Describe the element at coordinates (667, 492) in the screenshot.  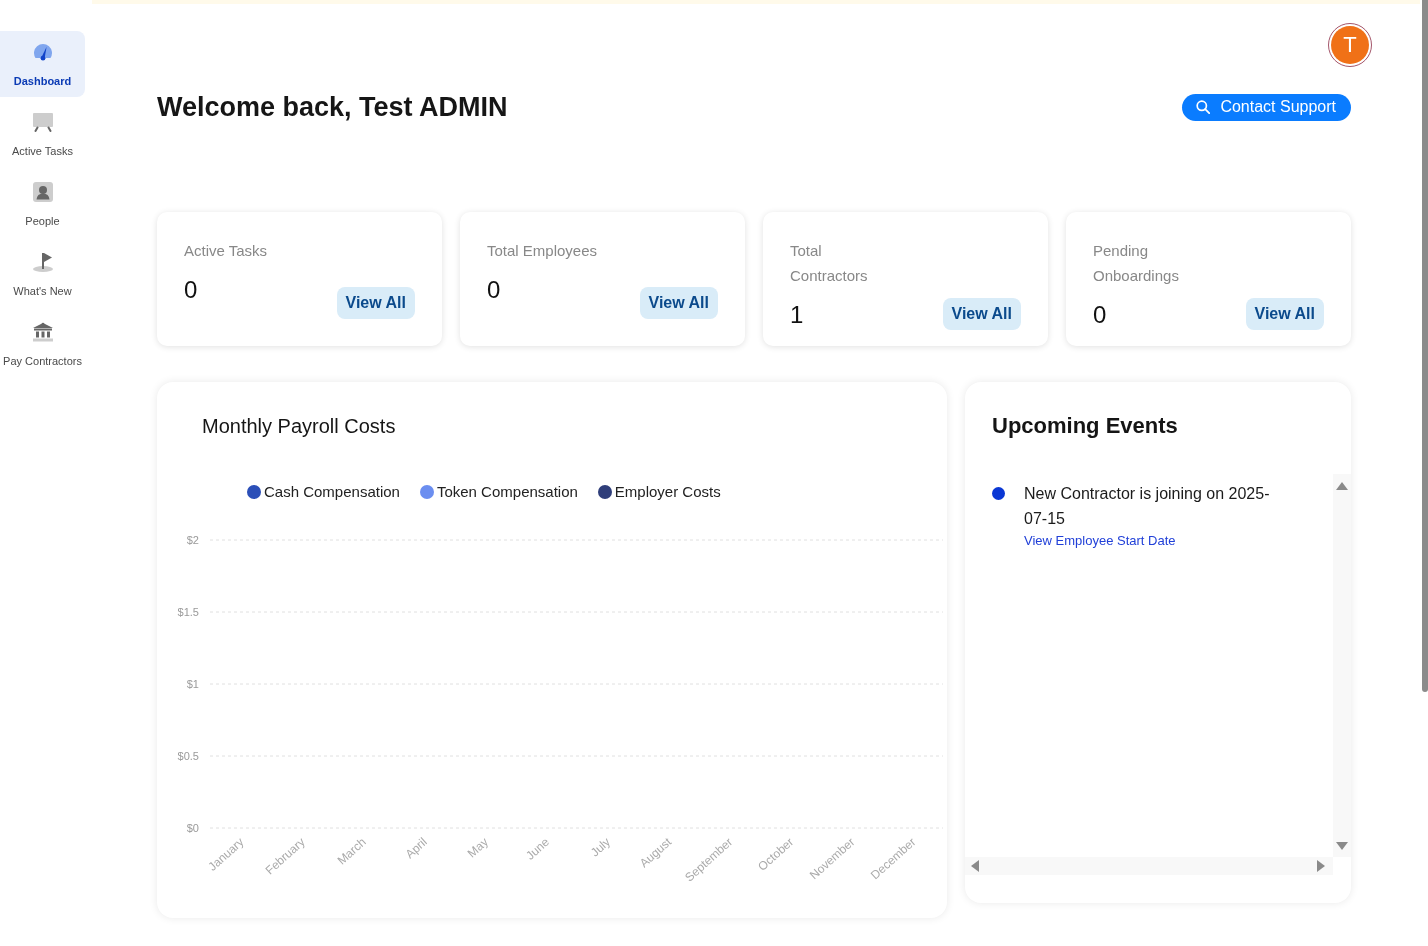
I see `legend-label: Employer Costs` at that location.